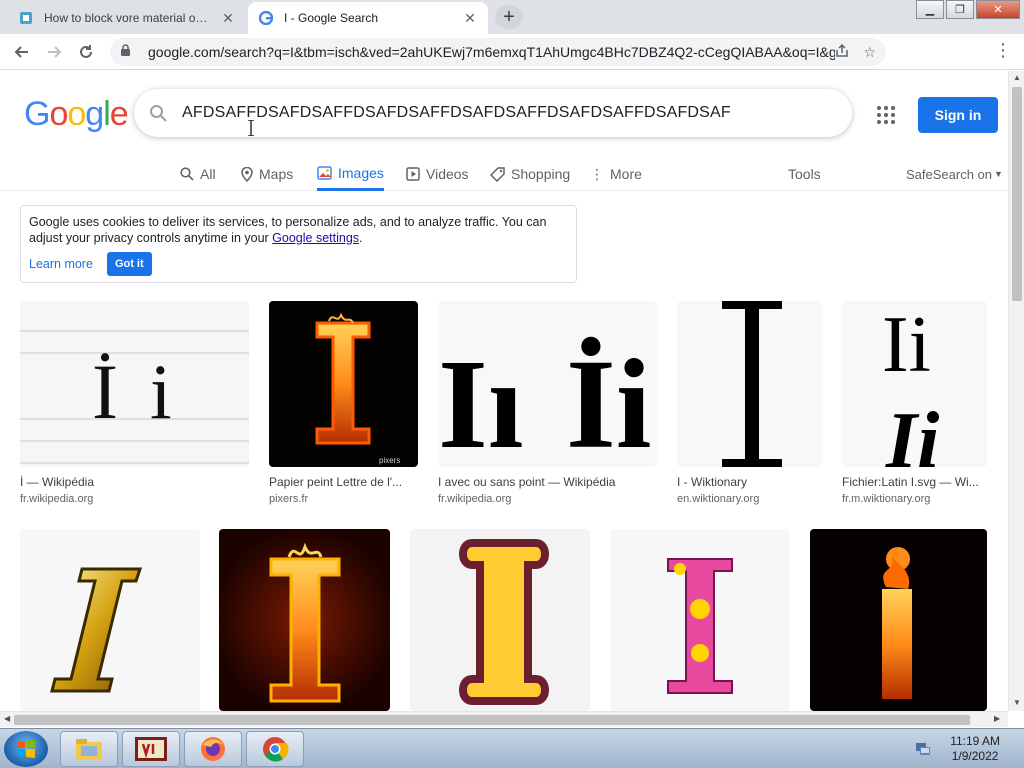 This screenshot has height=768, width=1024. I want to click on svg-text: İi, so click(608, 400).